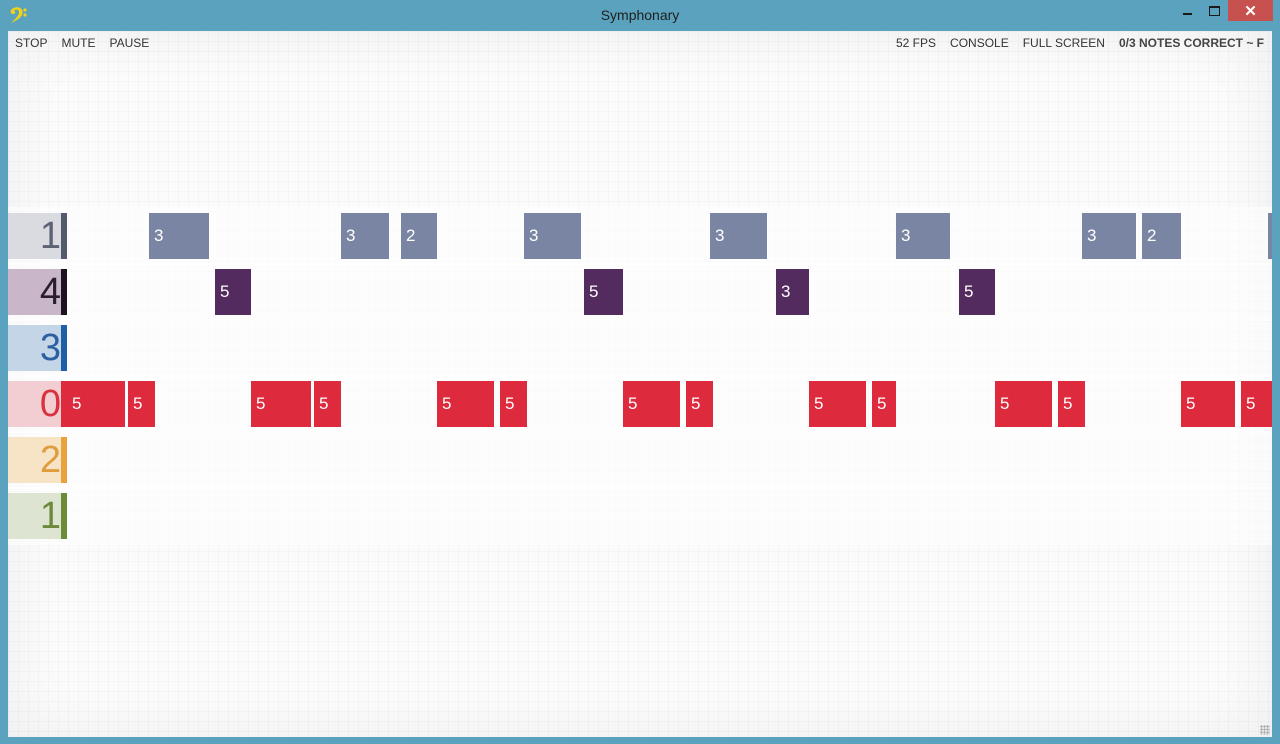  What do you see at coordinates (1270, 236) in the screenshot?
I see `note-block` at bounding box center [1270, 236].